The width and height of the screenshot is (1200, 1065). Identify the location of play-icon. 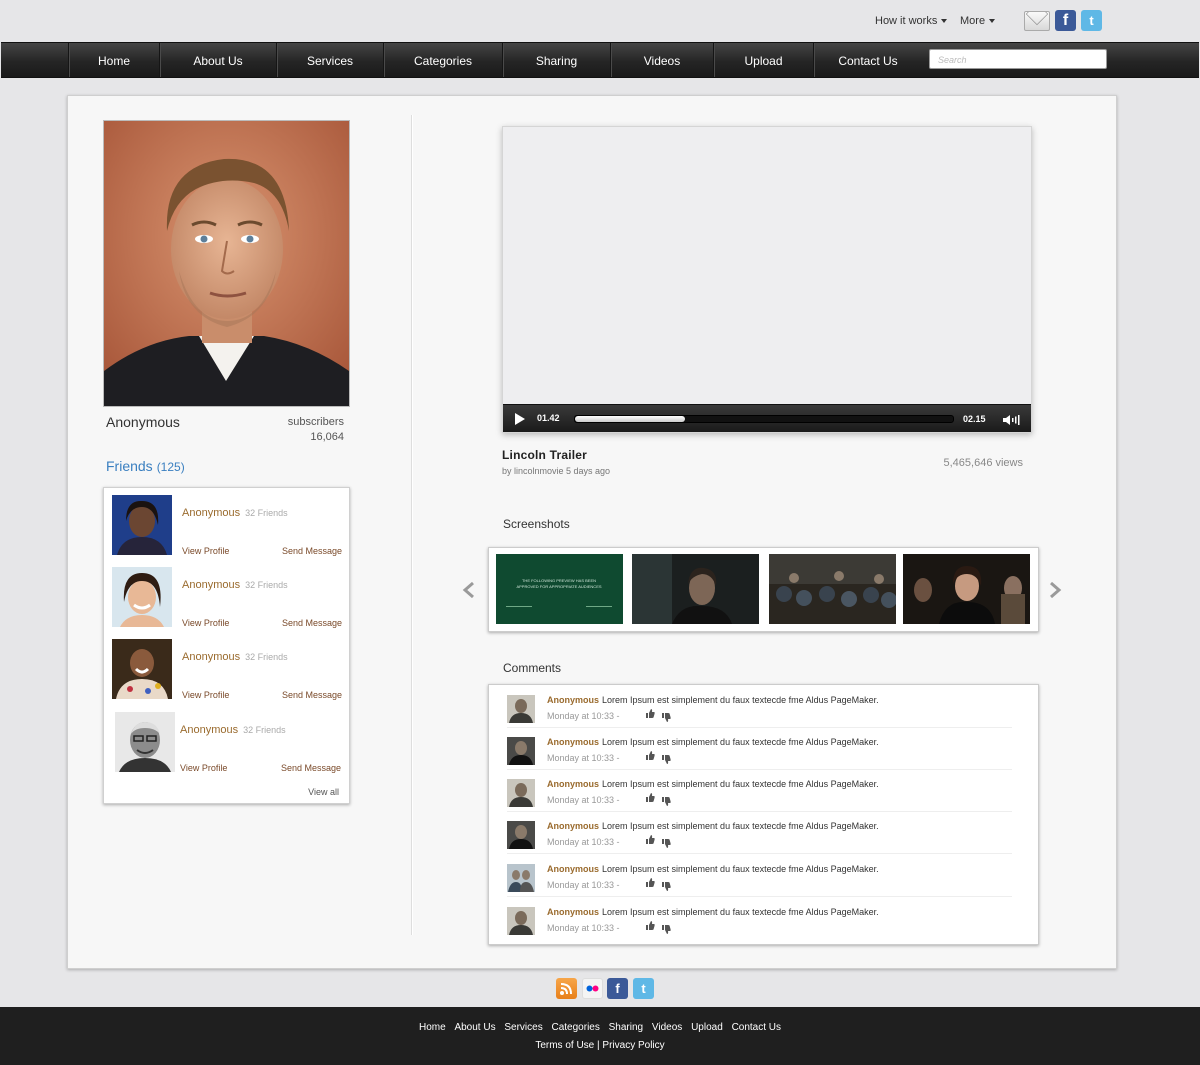
(520, 419).